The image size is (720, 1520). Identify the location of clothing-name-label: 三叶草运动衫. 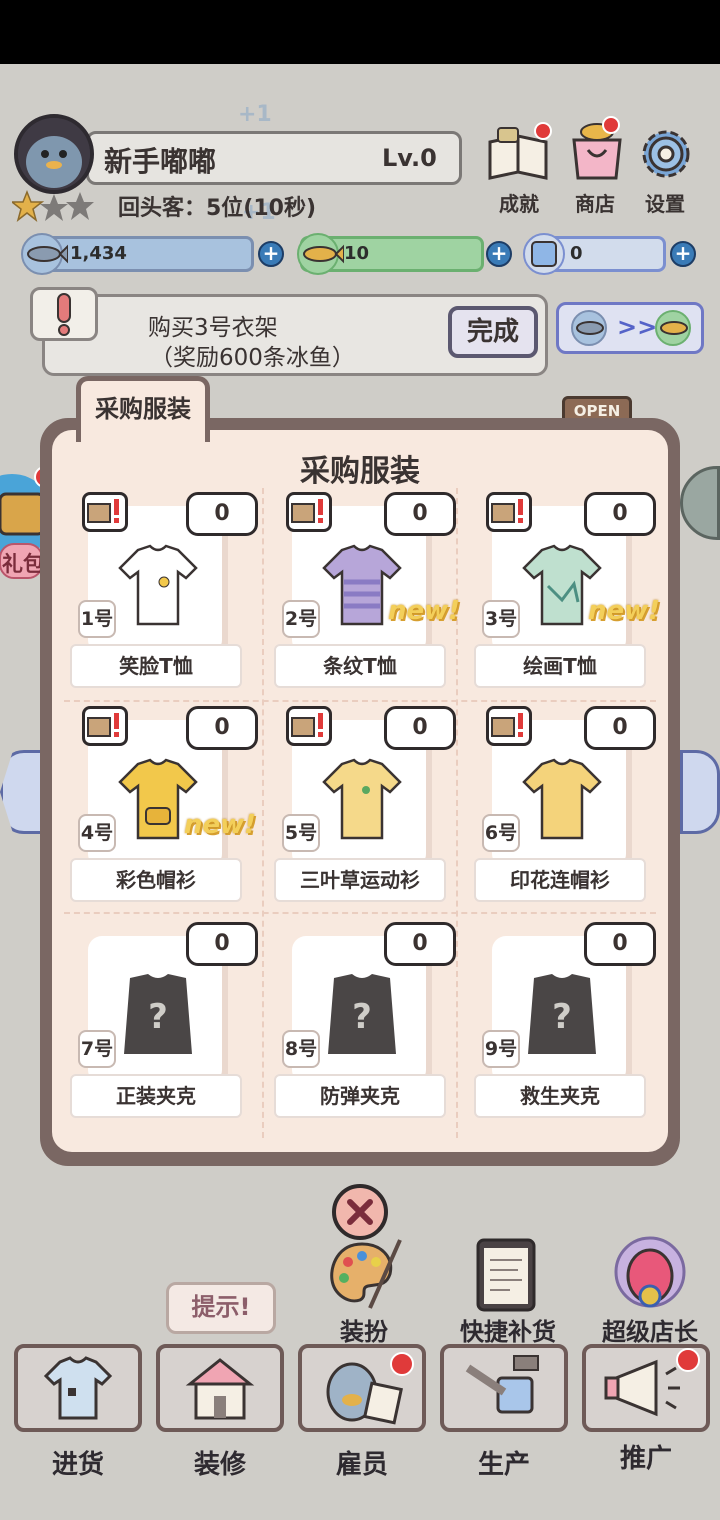
(360, 880).